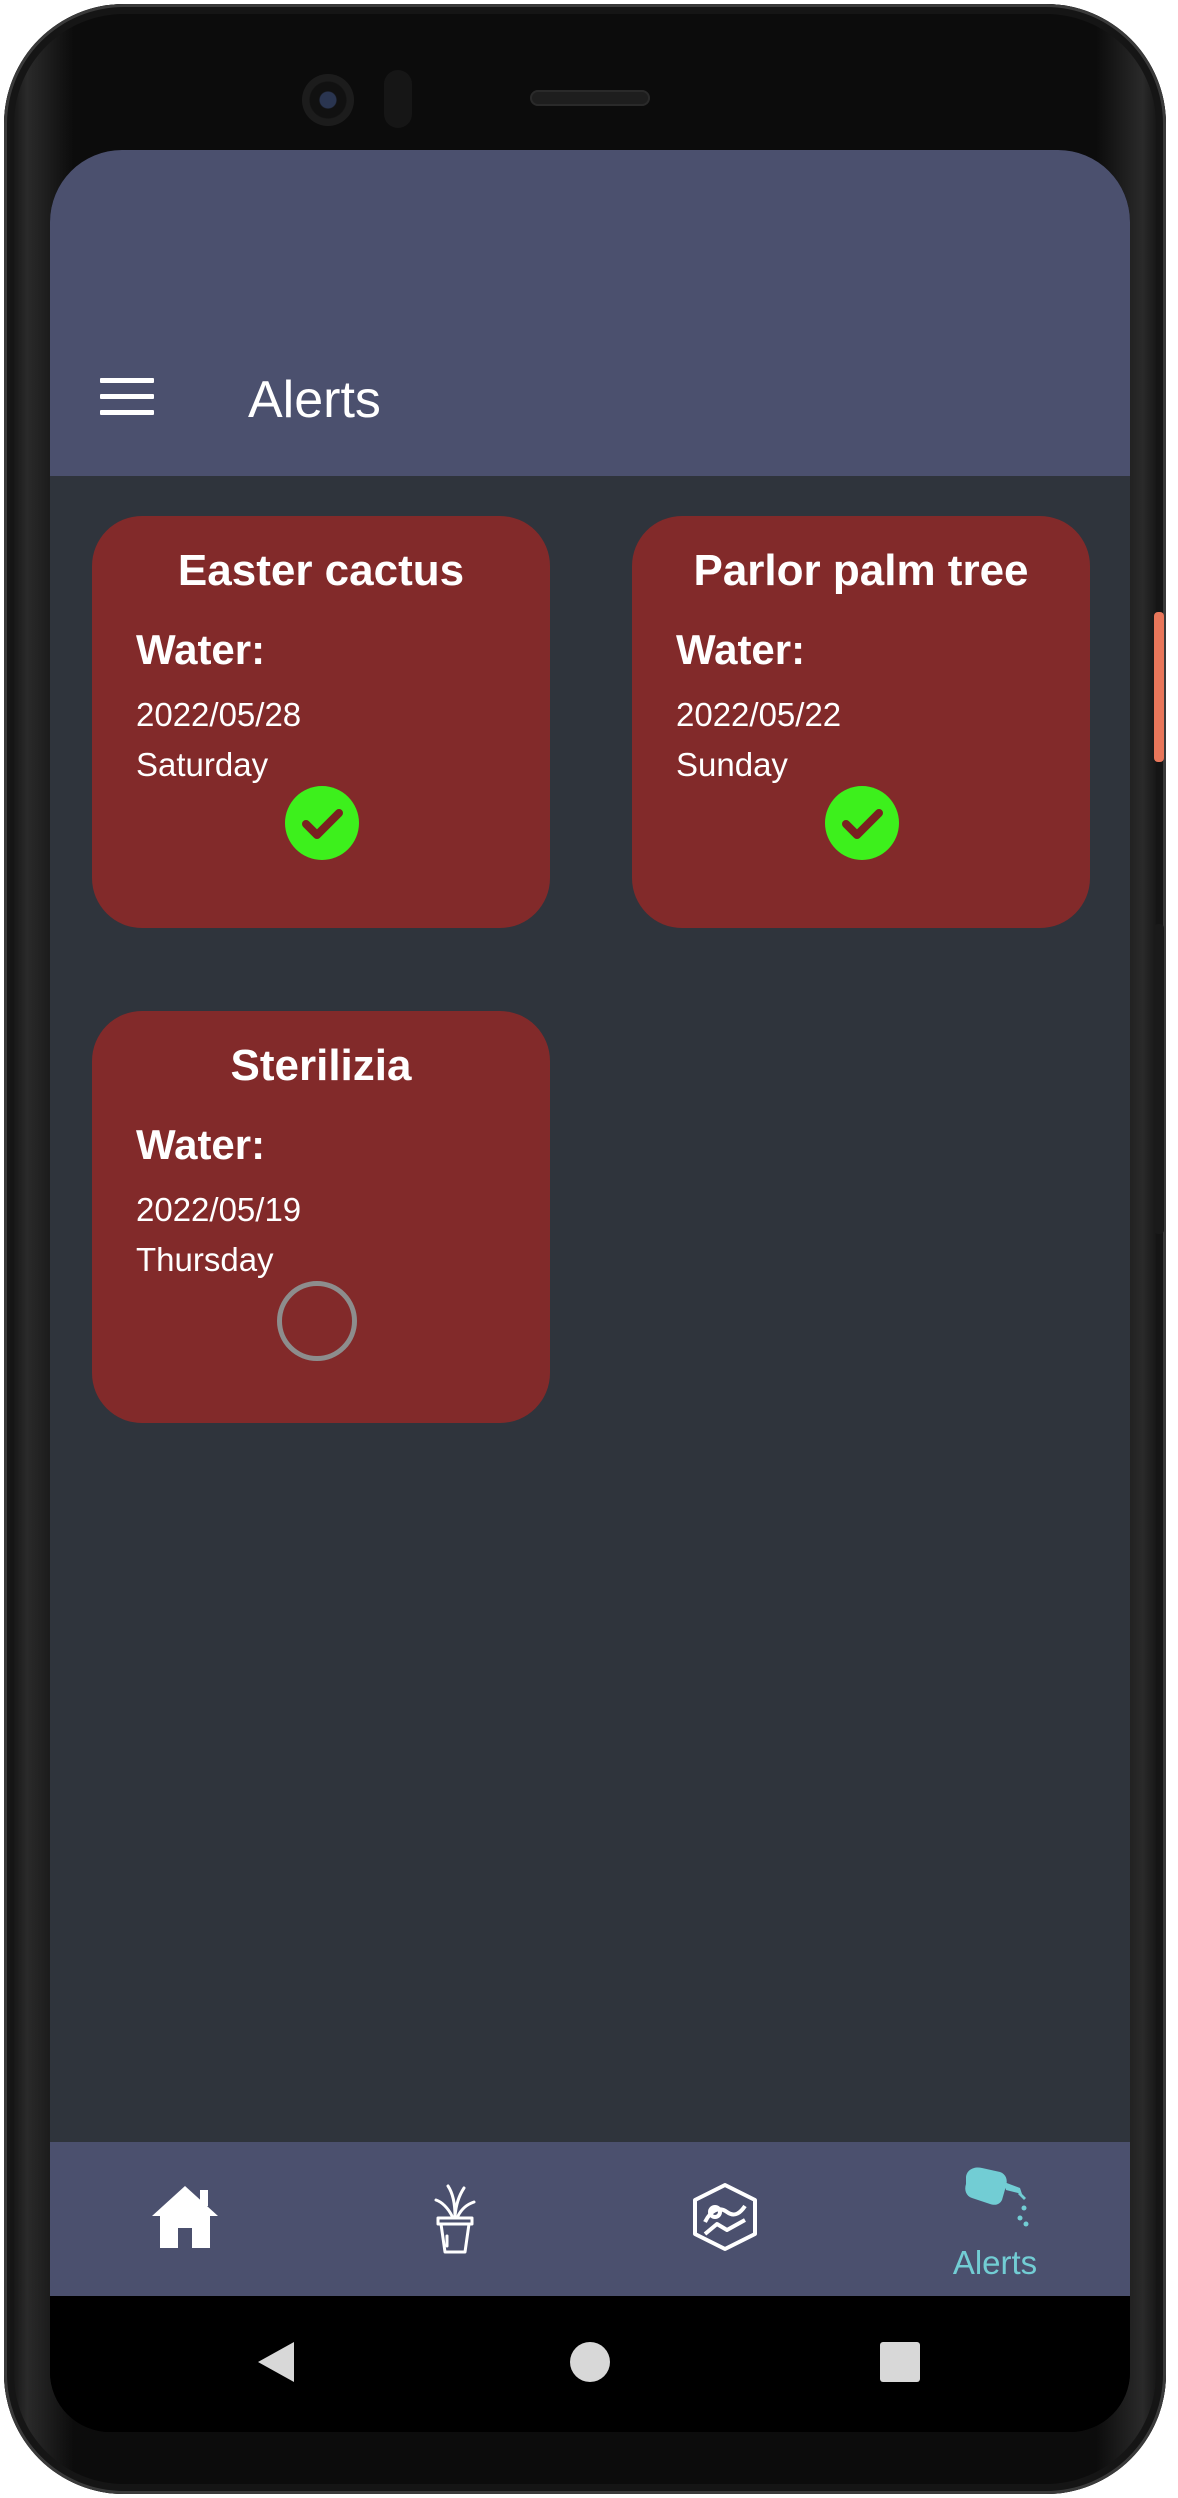  I want to click on home-icon, so click(185, 2217).